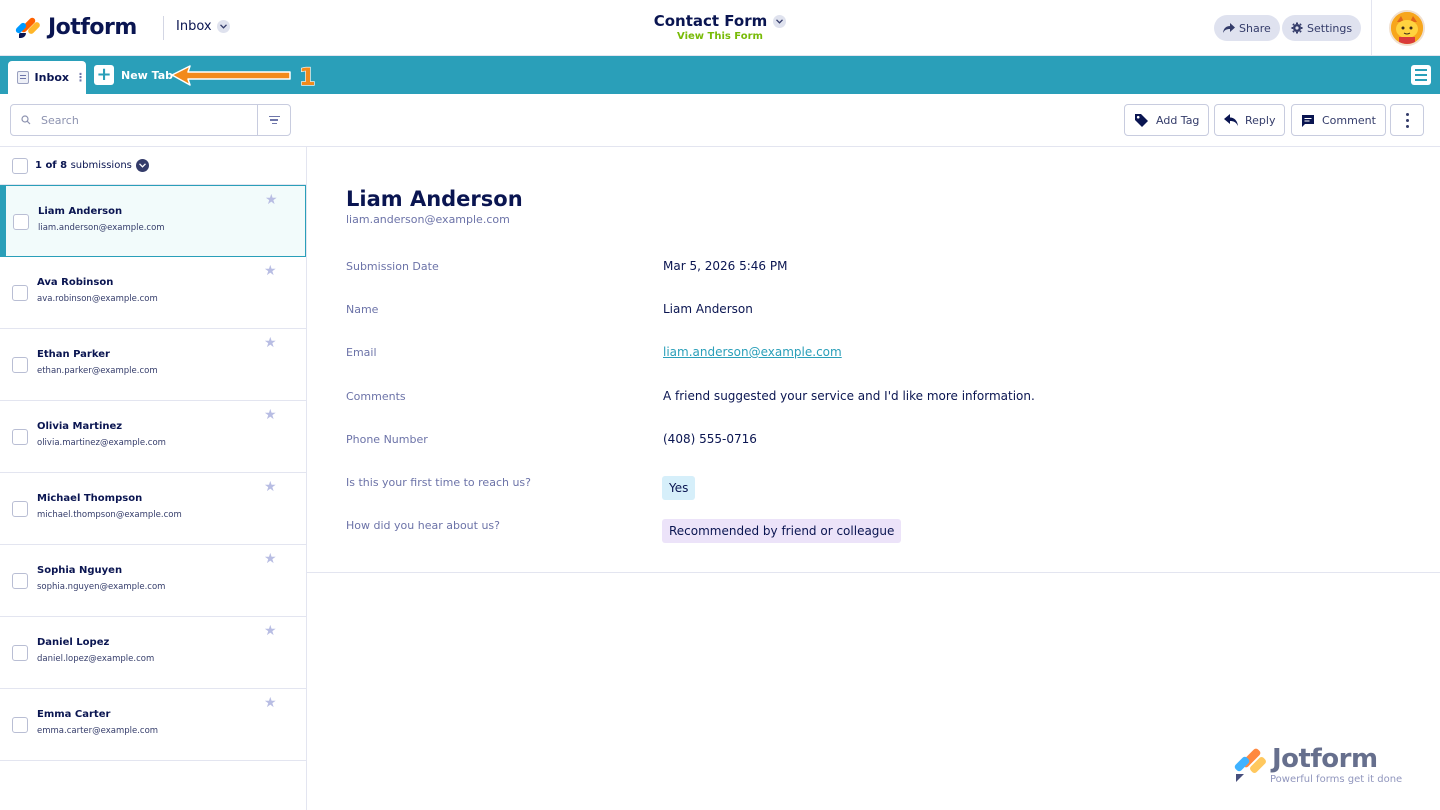  Describe the element at coordinates (1308, 120) in the screenshot. I see `comment-icon` at that location.